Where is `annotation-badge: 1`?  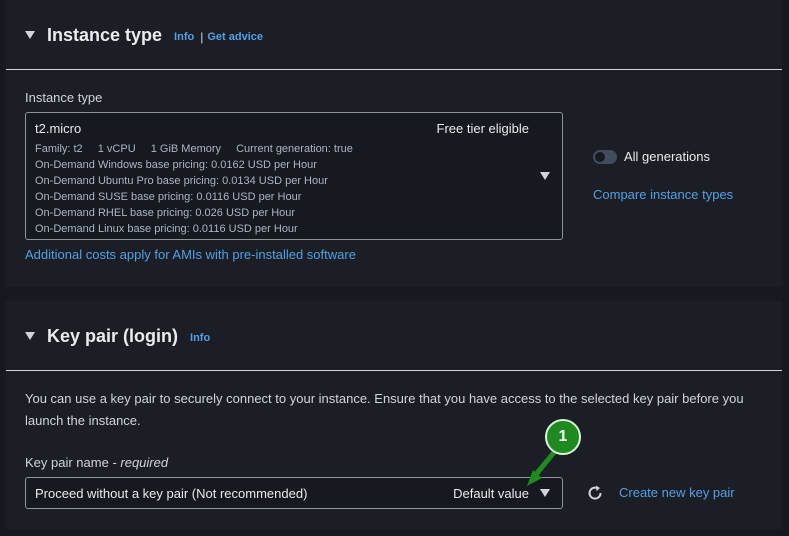
annotation-badge: 1 is located at coordinates (563, 437).